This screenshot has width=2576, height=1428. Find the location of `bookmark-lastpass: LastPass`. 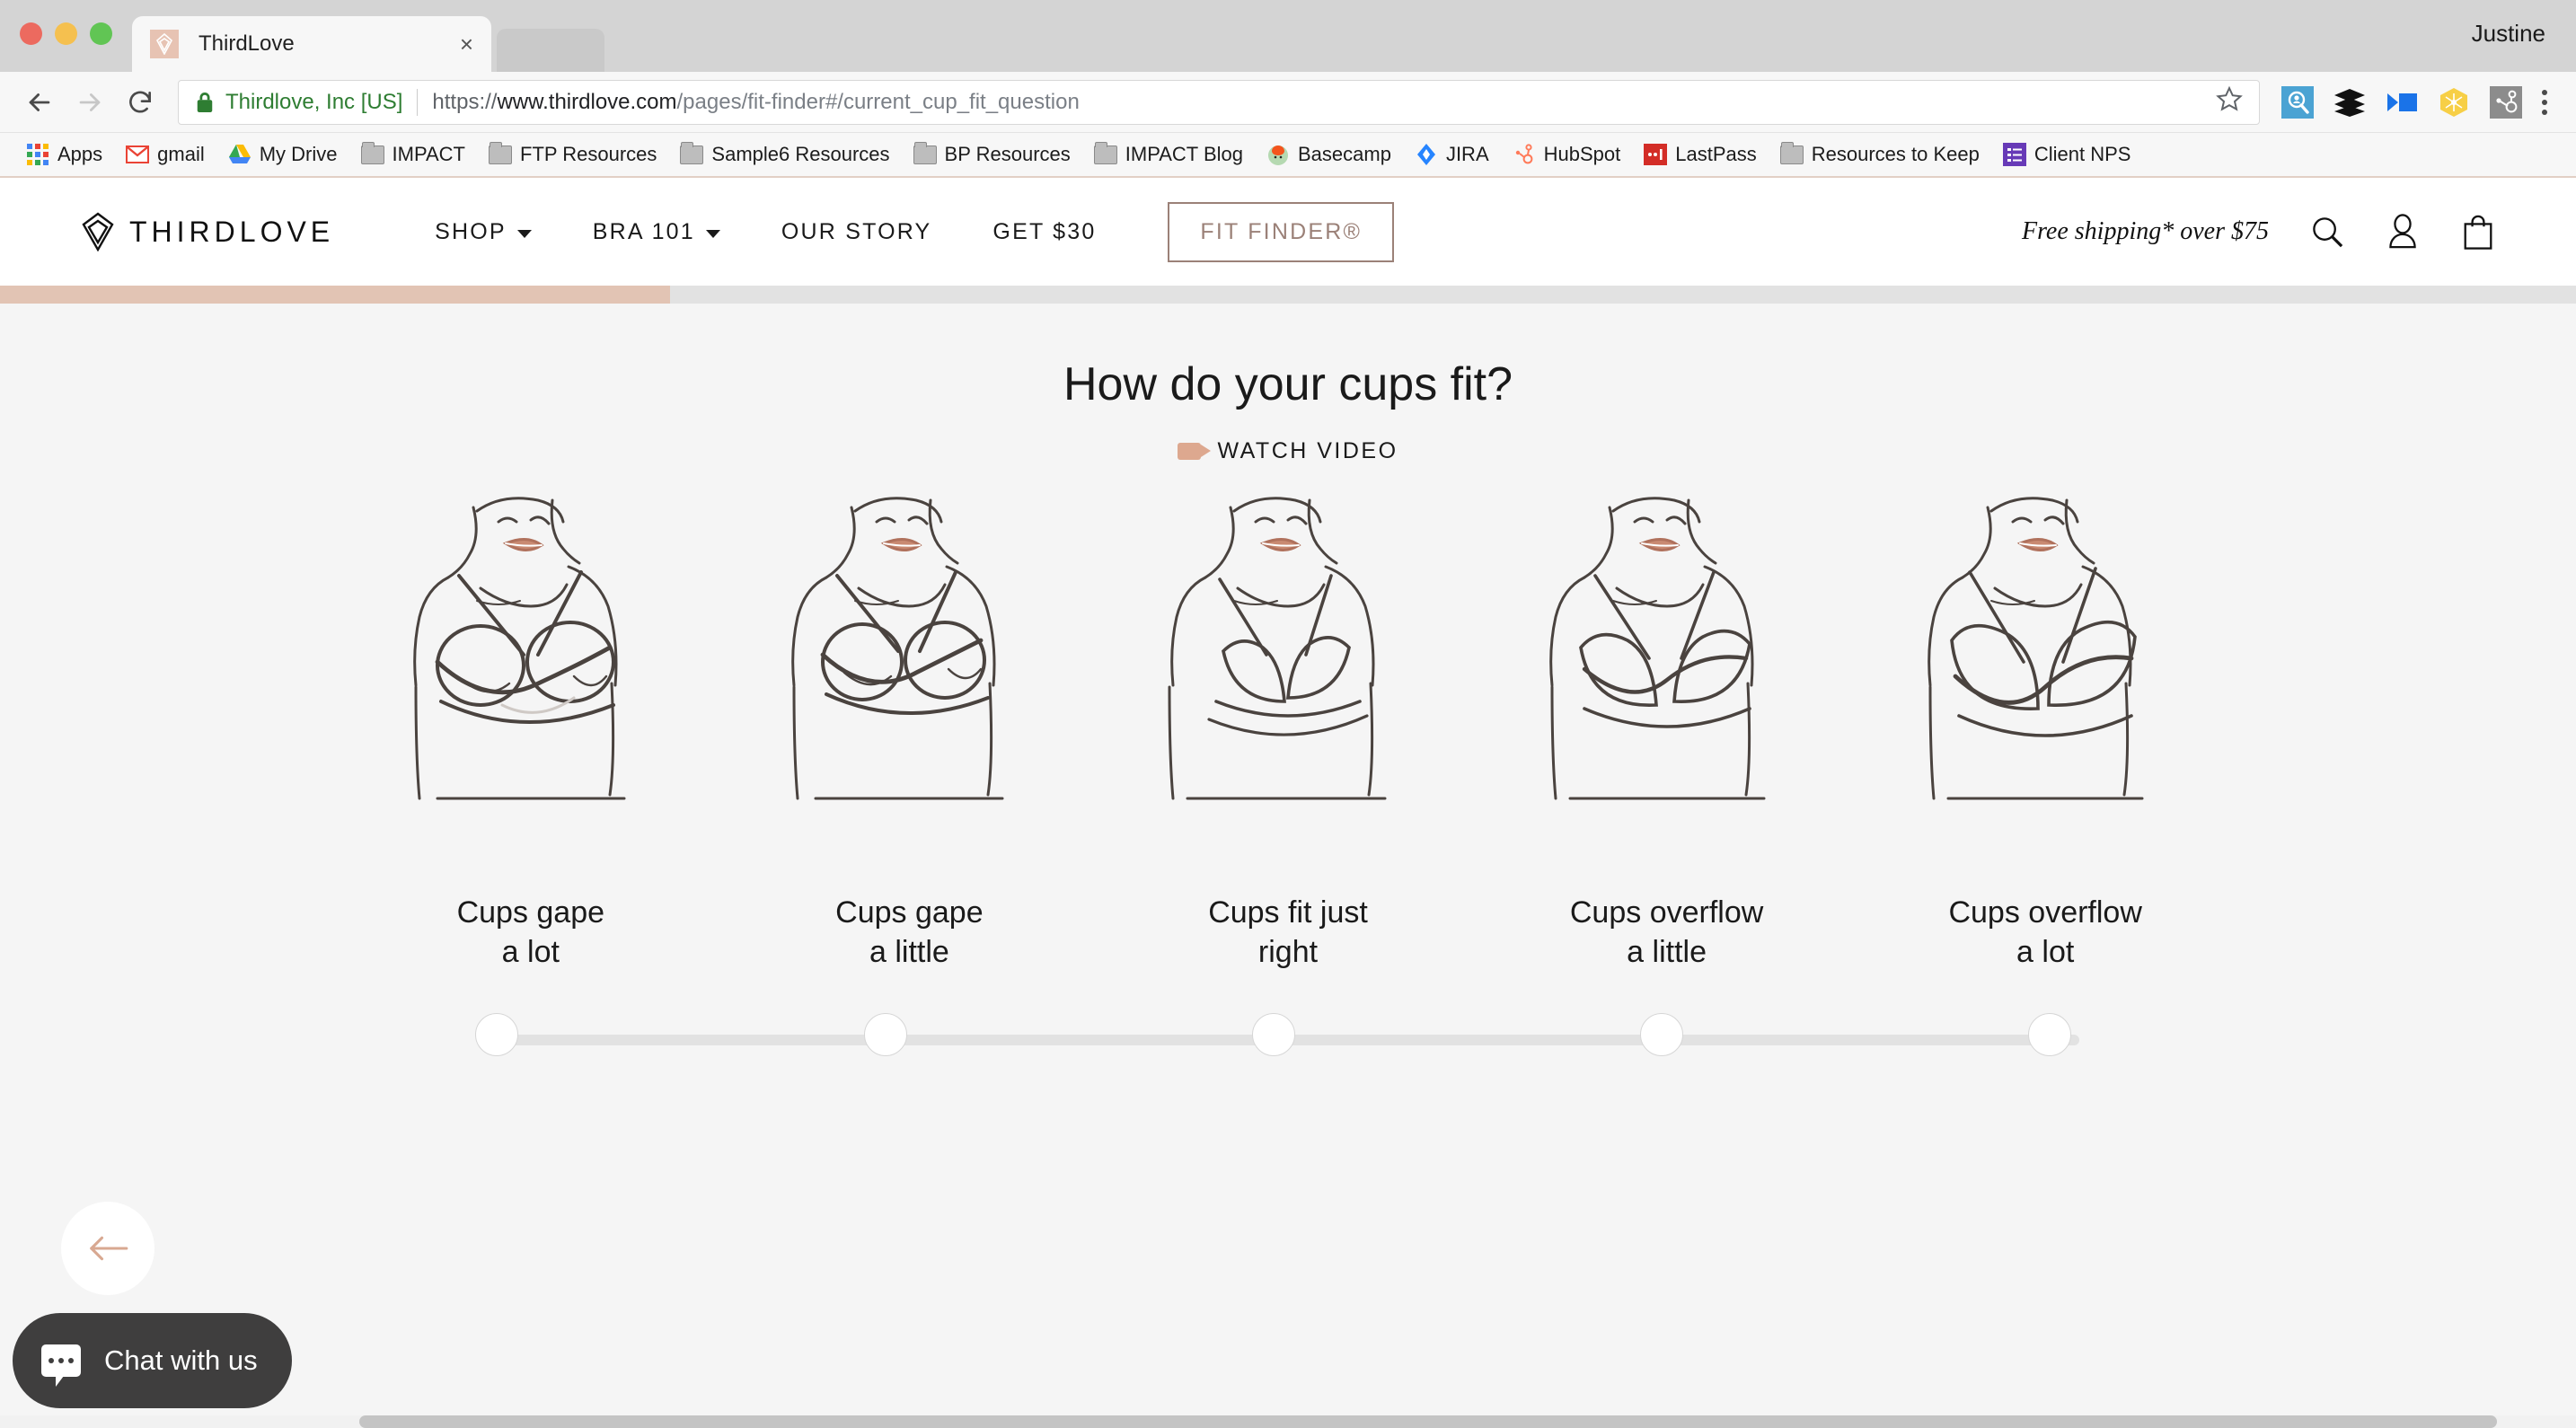

bookmark-lastpass: LastPass is located at coordinates (1700, 154).